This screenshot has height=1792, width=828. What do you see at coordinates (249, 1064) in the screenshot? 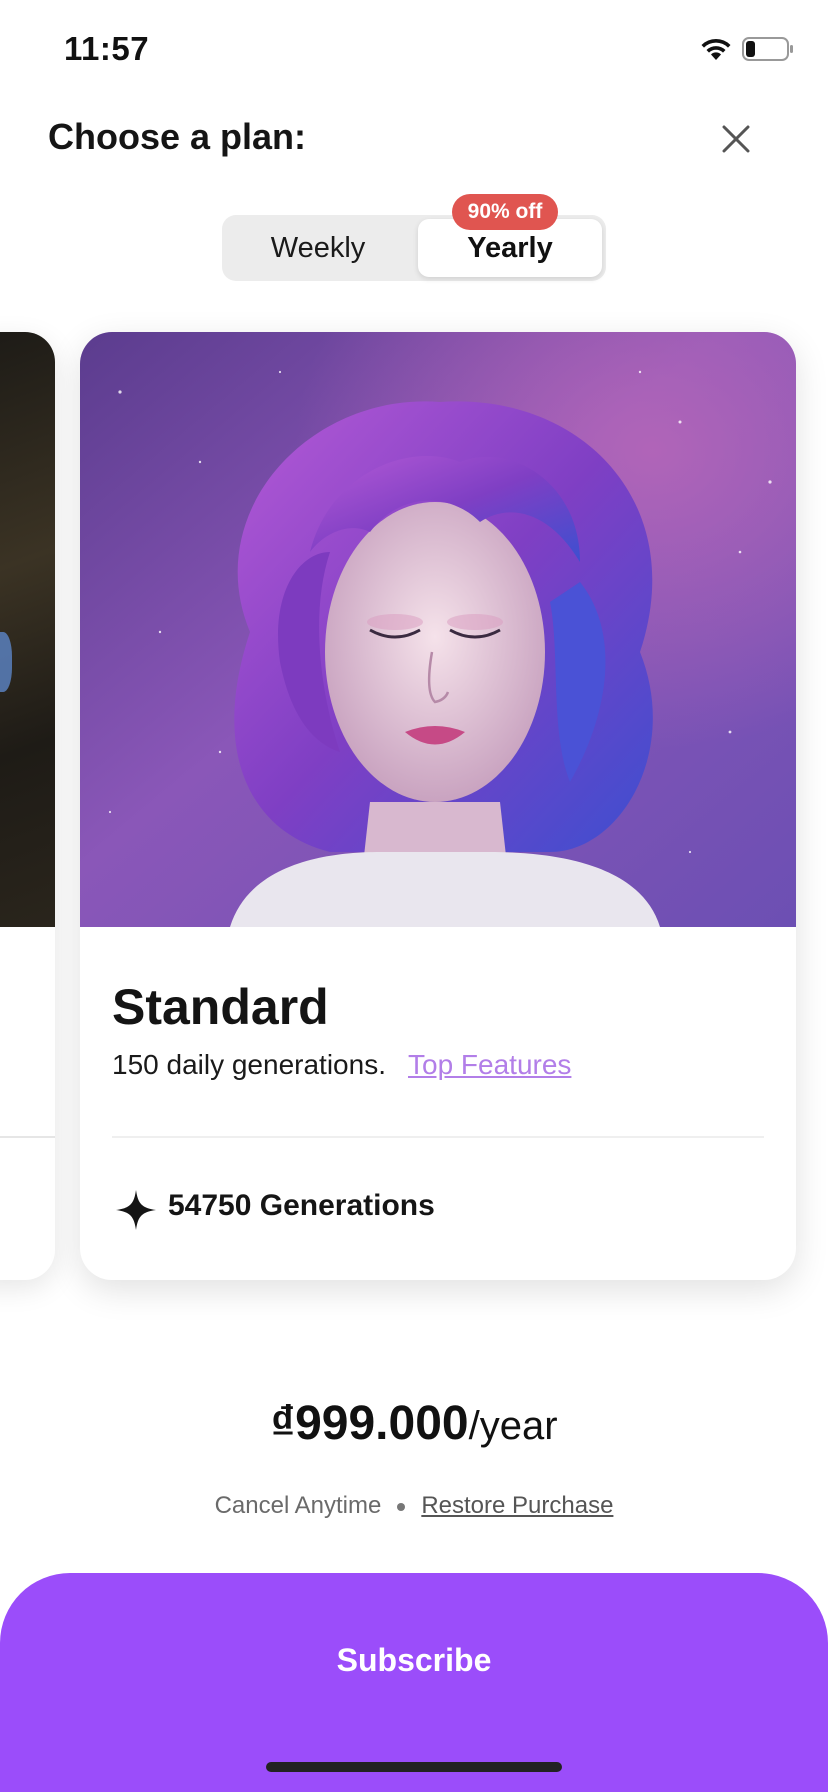
I see `plan-description: 150 daily generations.` at bounding box center [249, 1064].